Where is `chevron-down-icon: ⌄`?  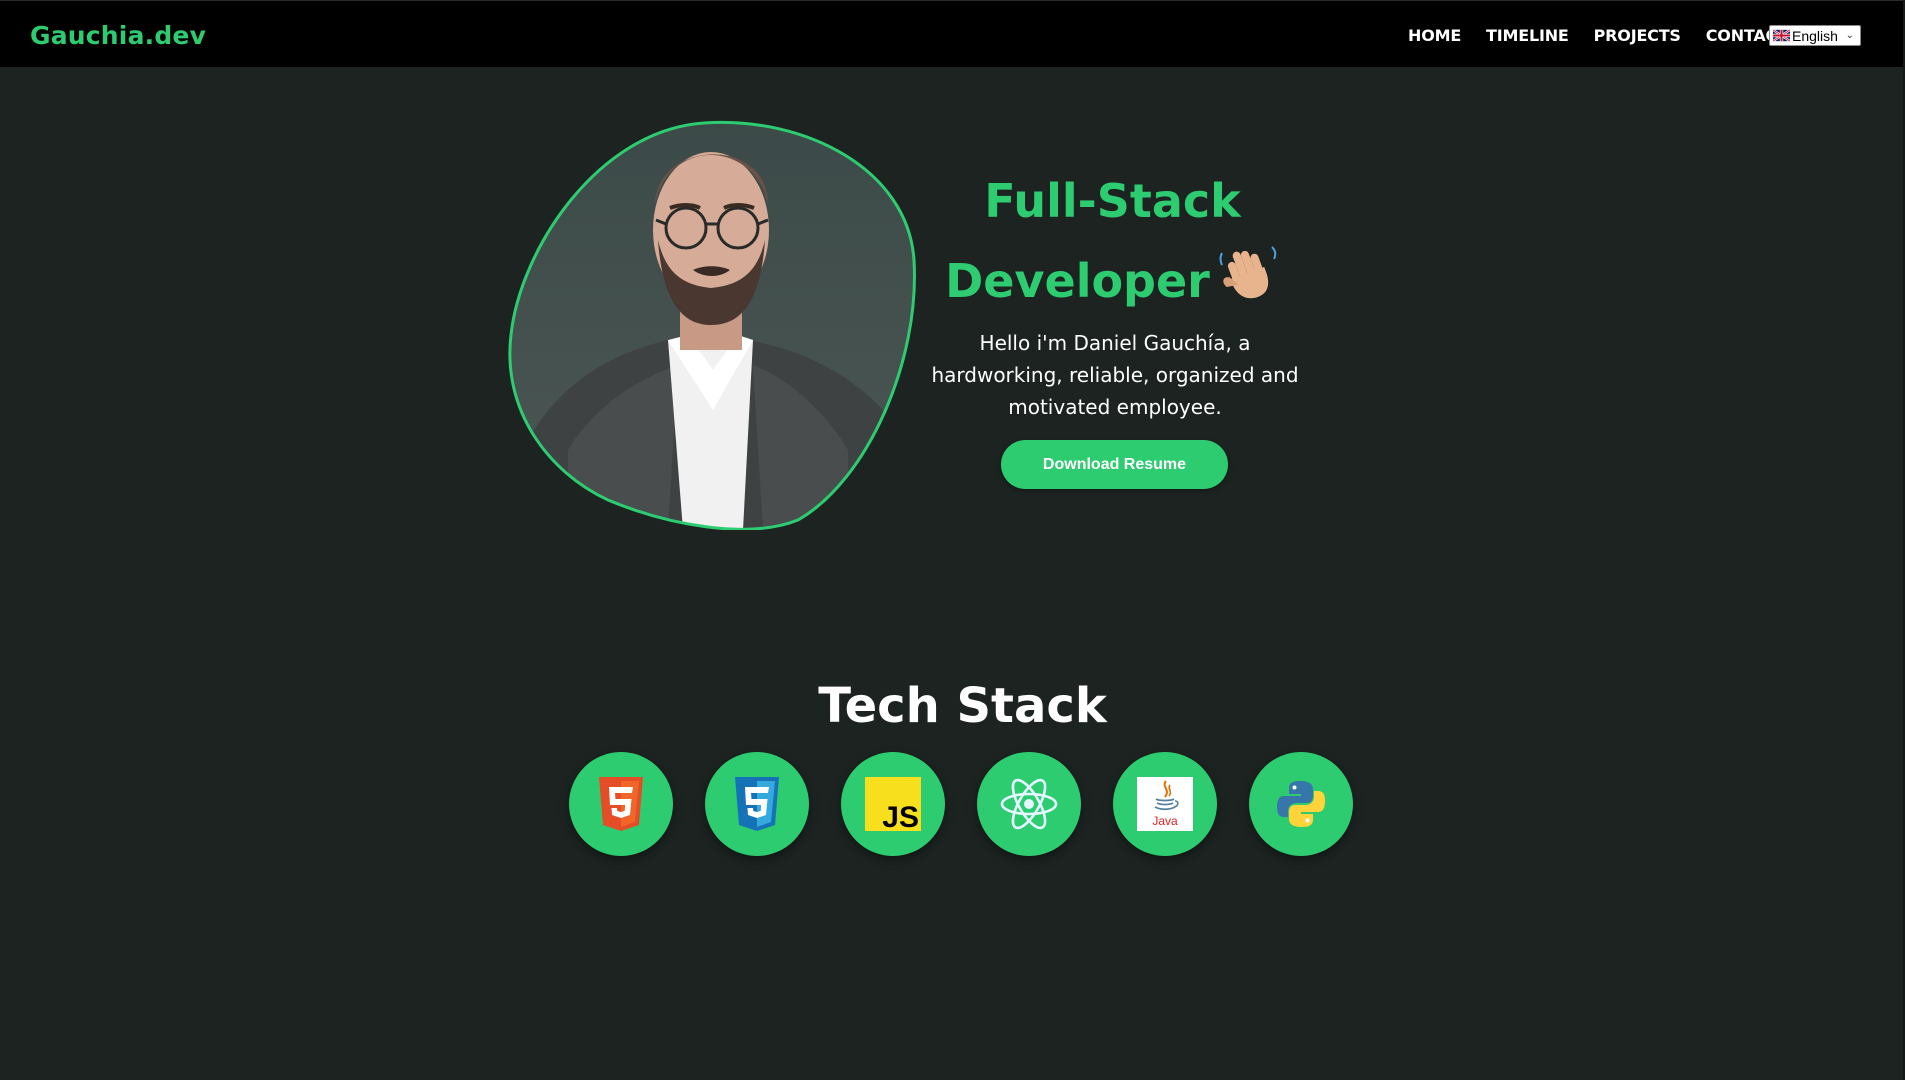
chevron-down-icon: ⌄ is located at coordinates (1849, 35).